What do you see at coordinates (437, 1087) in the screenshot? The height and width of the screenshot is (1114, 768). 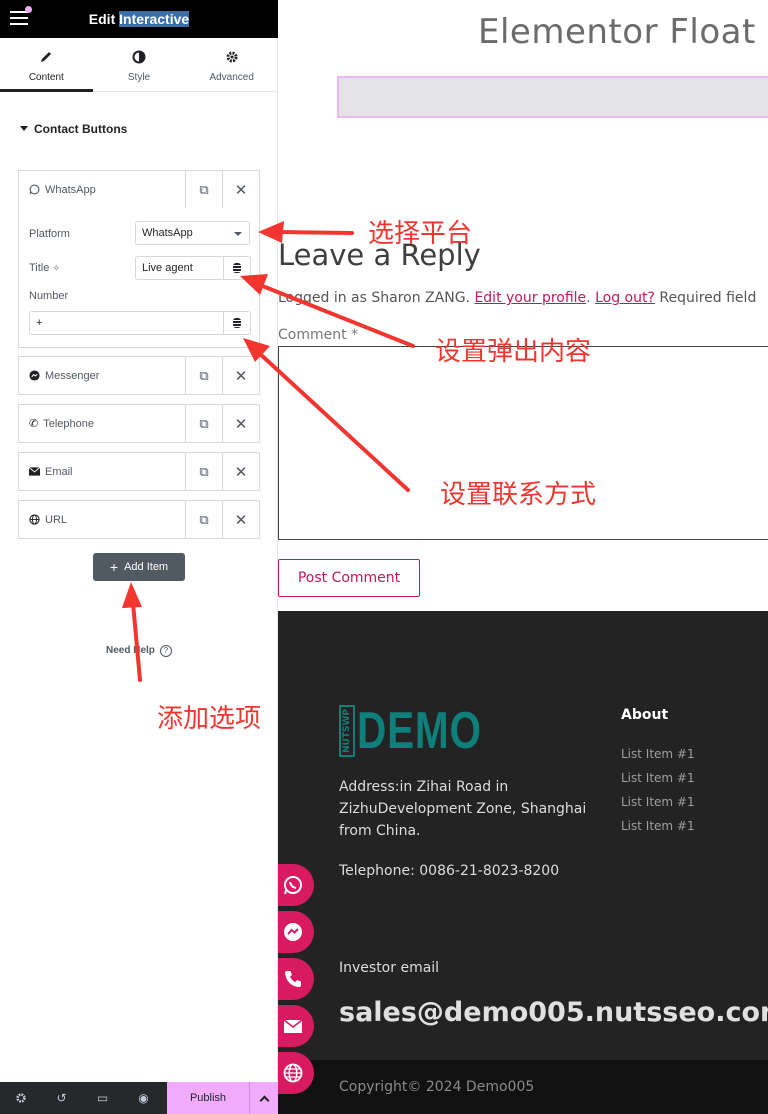 I see `copyright-text: Copyright© 2024 Demo005` at bounding box center [437, 1087].